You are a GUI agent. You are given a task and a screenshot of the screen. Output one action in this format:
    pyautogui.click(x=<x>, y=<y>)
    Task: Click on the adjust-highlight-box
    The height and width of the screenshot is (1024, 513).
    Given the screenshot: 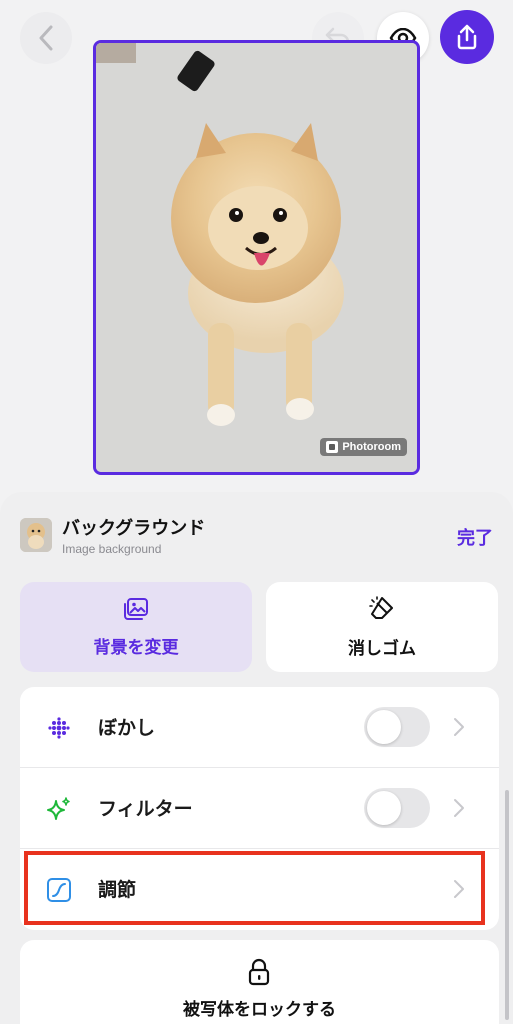 What is the action you would take?
    pyautogui.click(x=254, y=888)
    